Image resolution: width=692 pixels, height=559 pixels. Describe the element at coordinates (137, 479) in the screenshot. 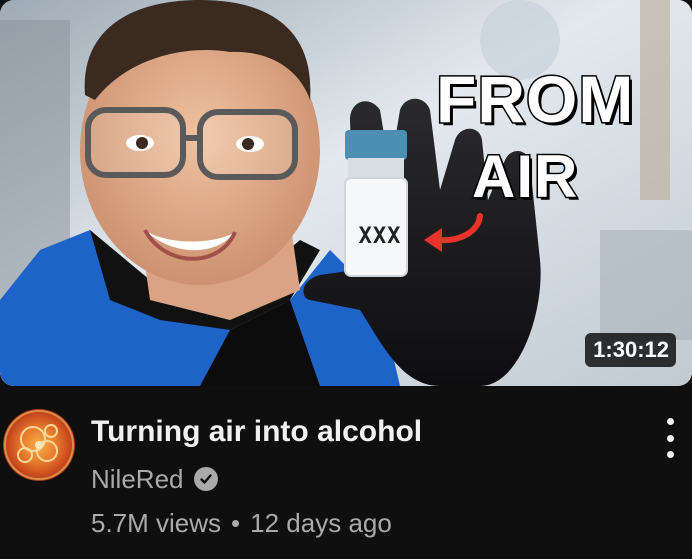

I see `channel-name: NileRed` at that location.